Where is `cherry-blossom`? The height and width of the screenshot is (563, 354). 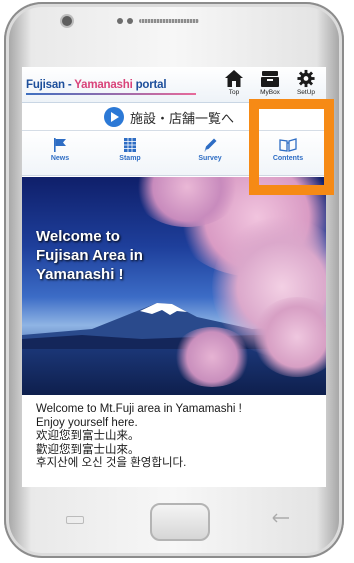 cherry-blossom is located at coordinates (212, 357).